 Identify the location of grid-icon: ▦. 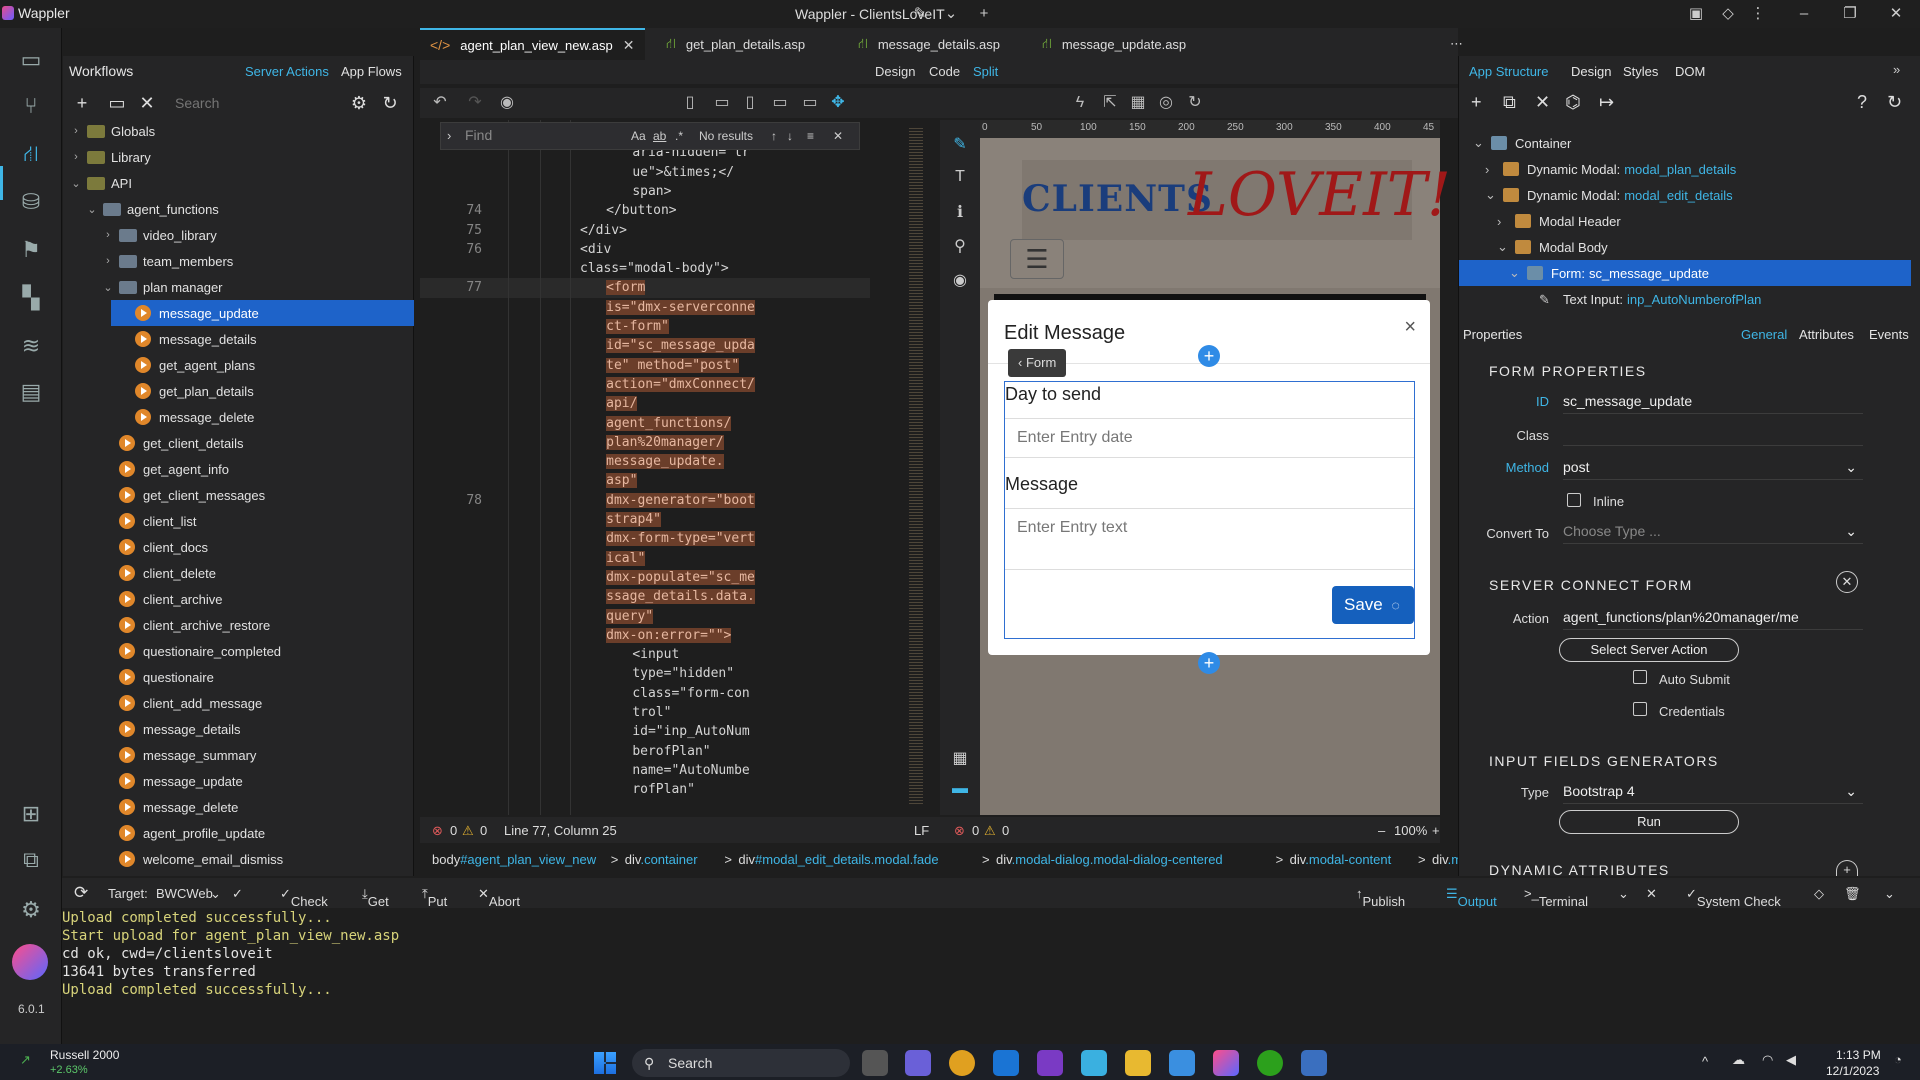
(960, 758).